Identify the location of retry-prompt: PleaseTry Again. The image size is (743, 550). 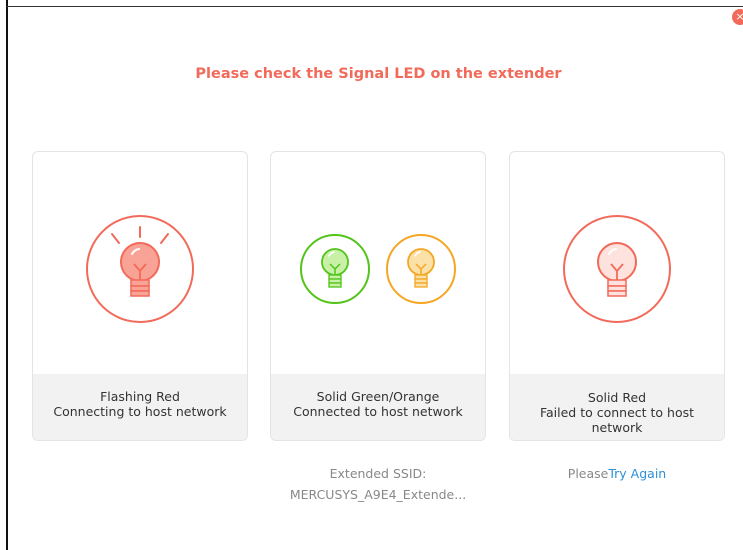
(617, 473).